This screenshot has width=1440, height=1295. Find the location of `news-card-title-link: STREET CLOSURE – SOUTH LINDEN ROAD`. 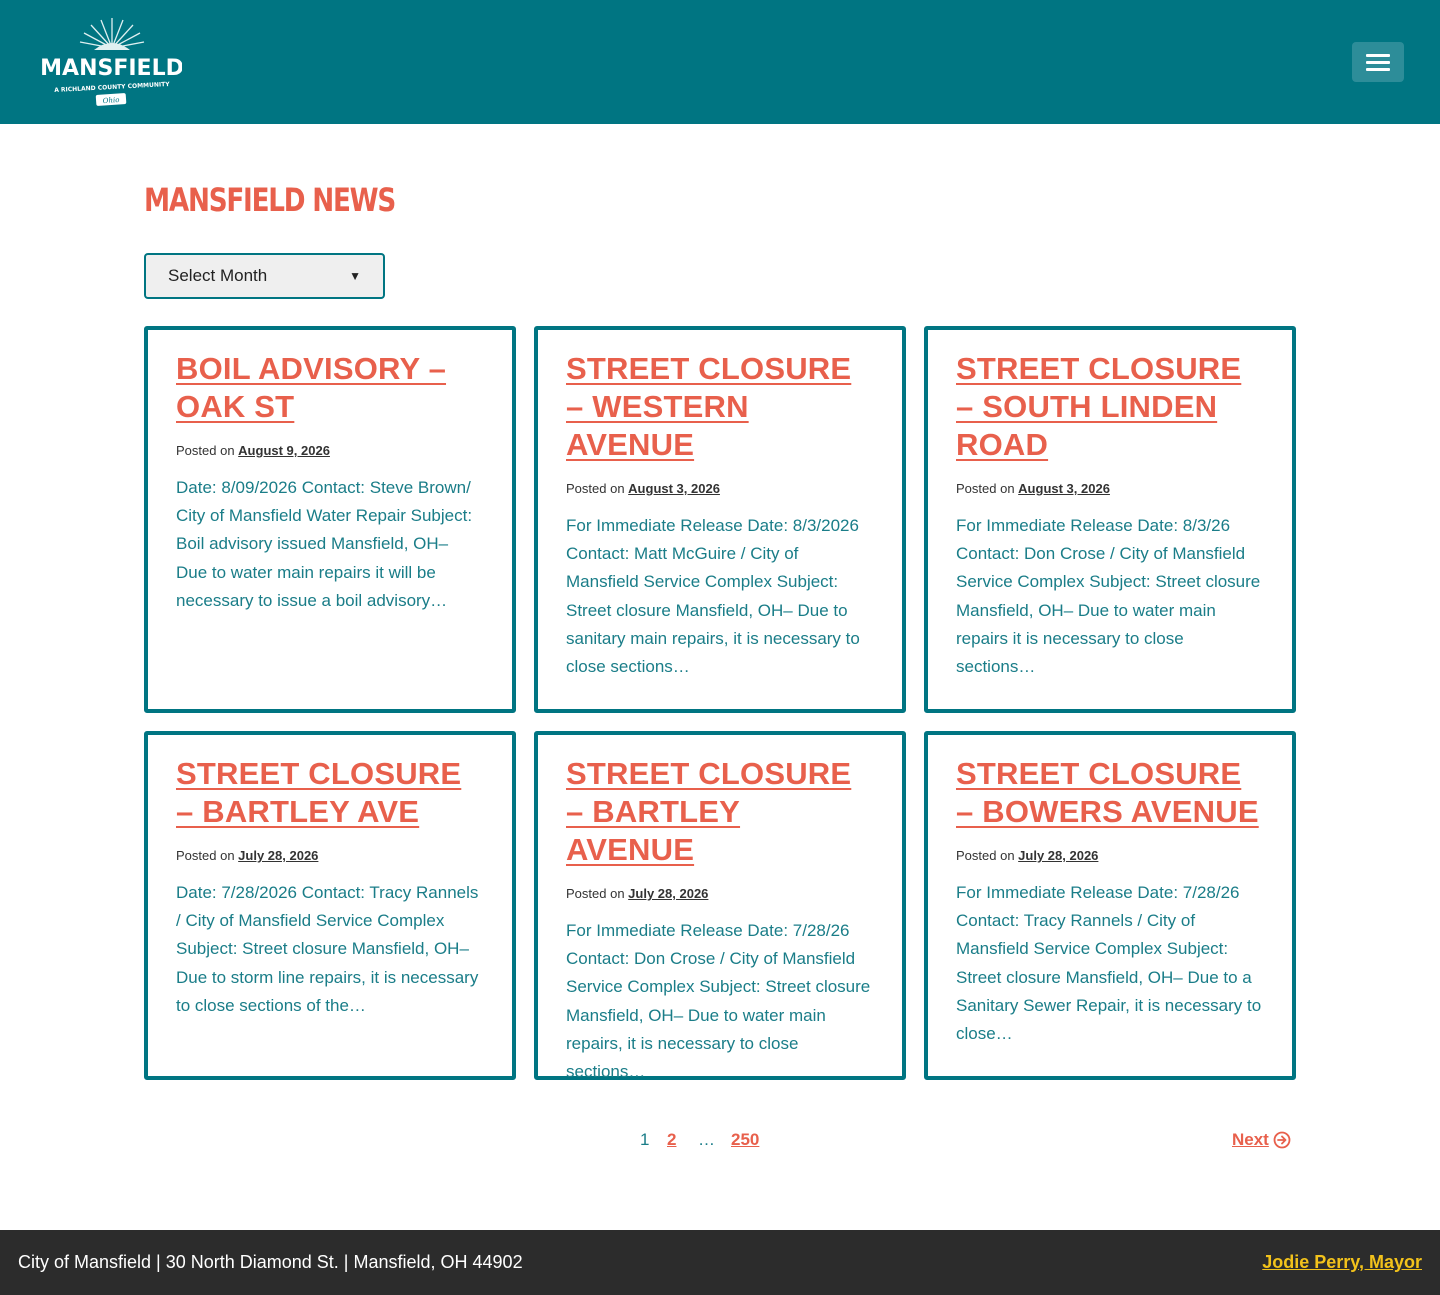

news-card-title-link: STREET CLOSURE – SOUTH LINDEN ROAD is located at coordinates (1110, 407).